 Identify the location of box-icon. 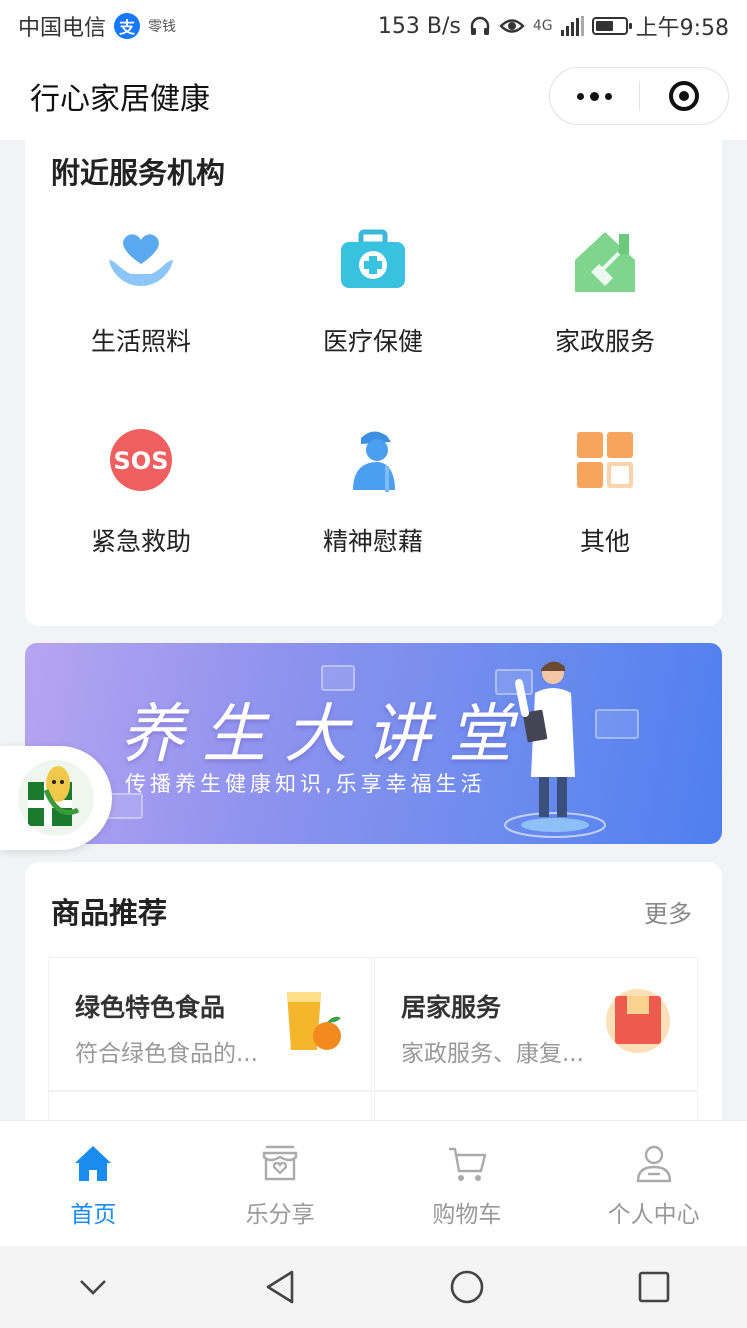
(638, 1021).